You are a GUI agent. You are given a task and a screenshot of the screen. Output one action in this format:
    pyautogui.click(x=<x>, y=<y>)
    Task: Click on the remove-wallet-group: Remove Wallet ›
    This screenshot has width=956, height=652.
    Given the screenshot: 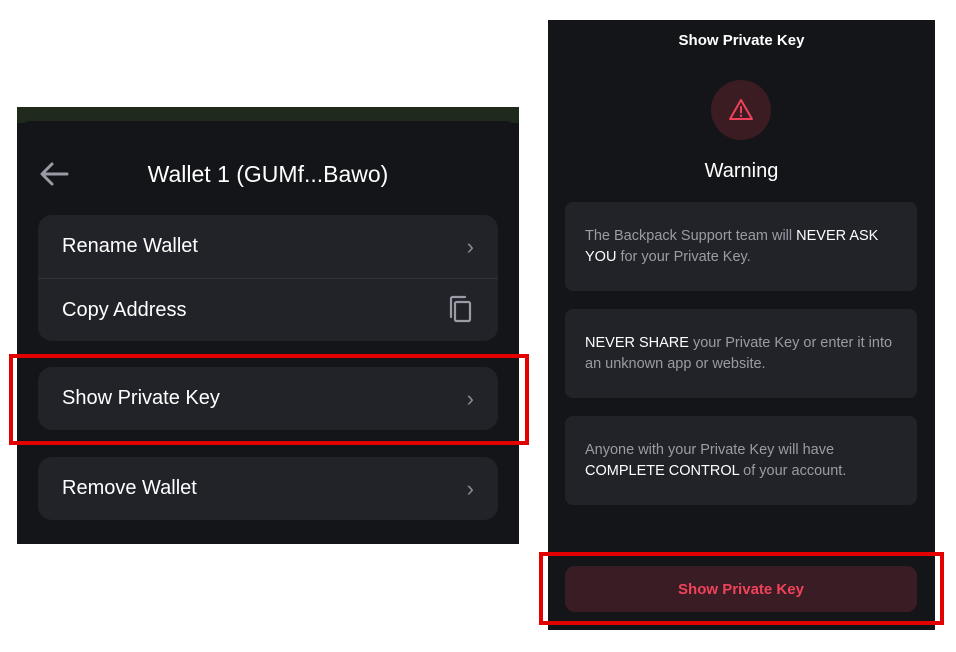 What is the action you would take?
    pyautogui.click(x=268, y=488)
    